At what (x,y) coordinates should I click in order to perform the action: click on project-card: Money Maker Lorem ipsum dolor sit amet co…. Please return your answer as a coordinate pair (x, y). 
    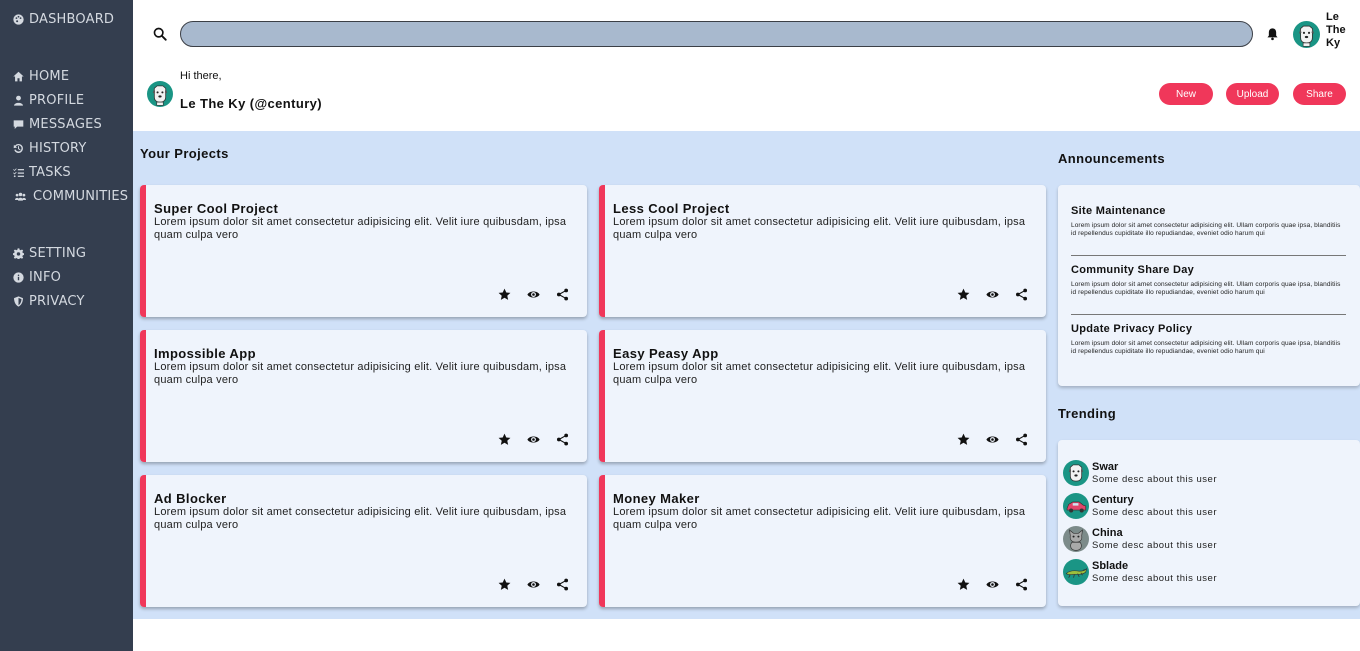
    Looking at the image, I should click on (822, 541).